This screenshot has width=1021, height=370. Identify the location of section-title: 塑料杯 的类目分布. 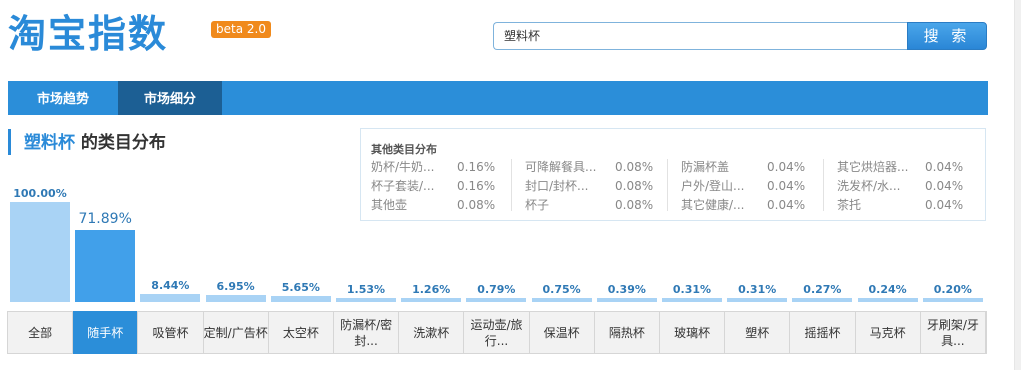
(95, 143).